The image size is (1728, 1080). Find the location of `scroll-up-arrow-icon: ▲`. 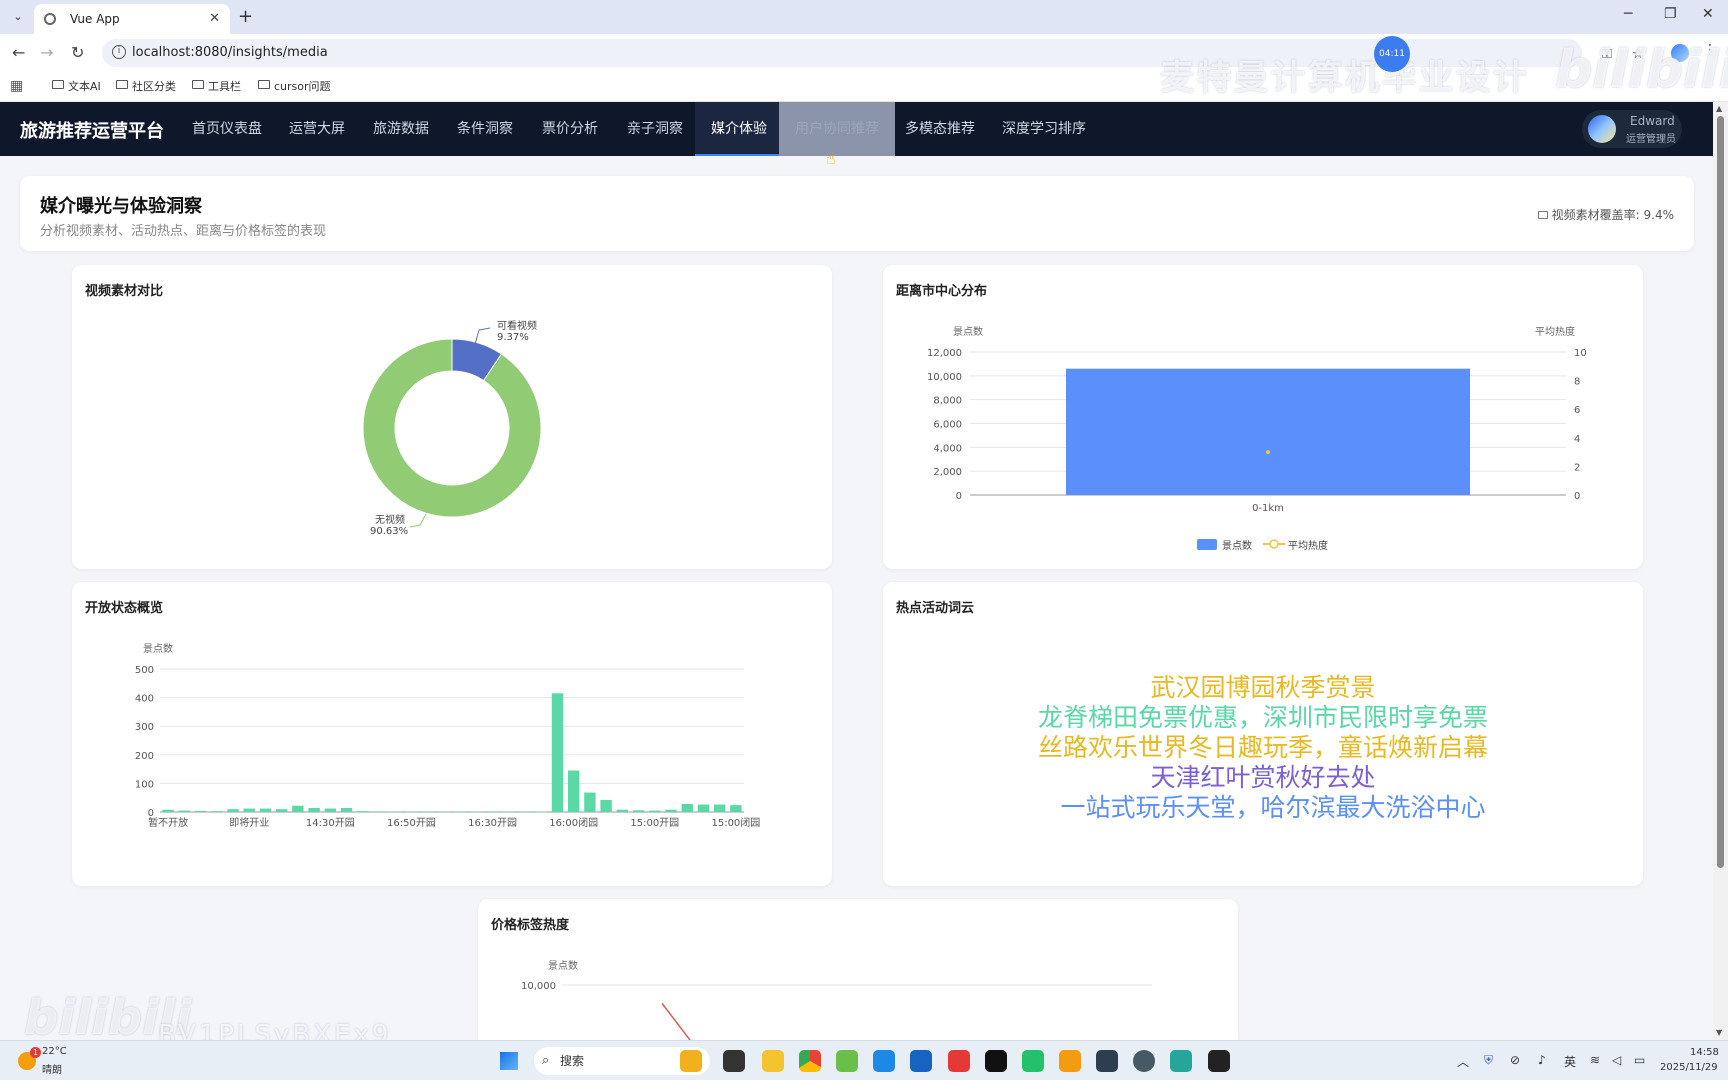

scroll-up-arrow-icon: ▲ is located at coordinates (1719, 108).